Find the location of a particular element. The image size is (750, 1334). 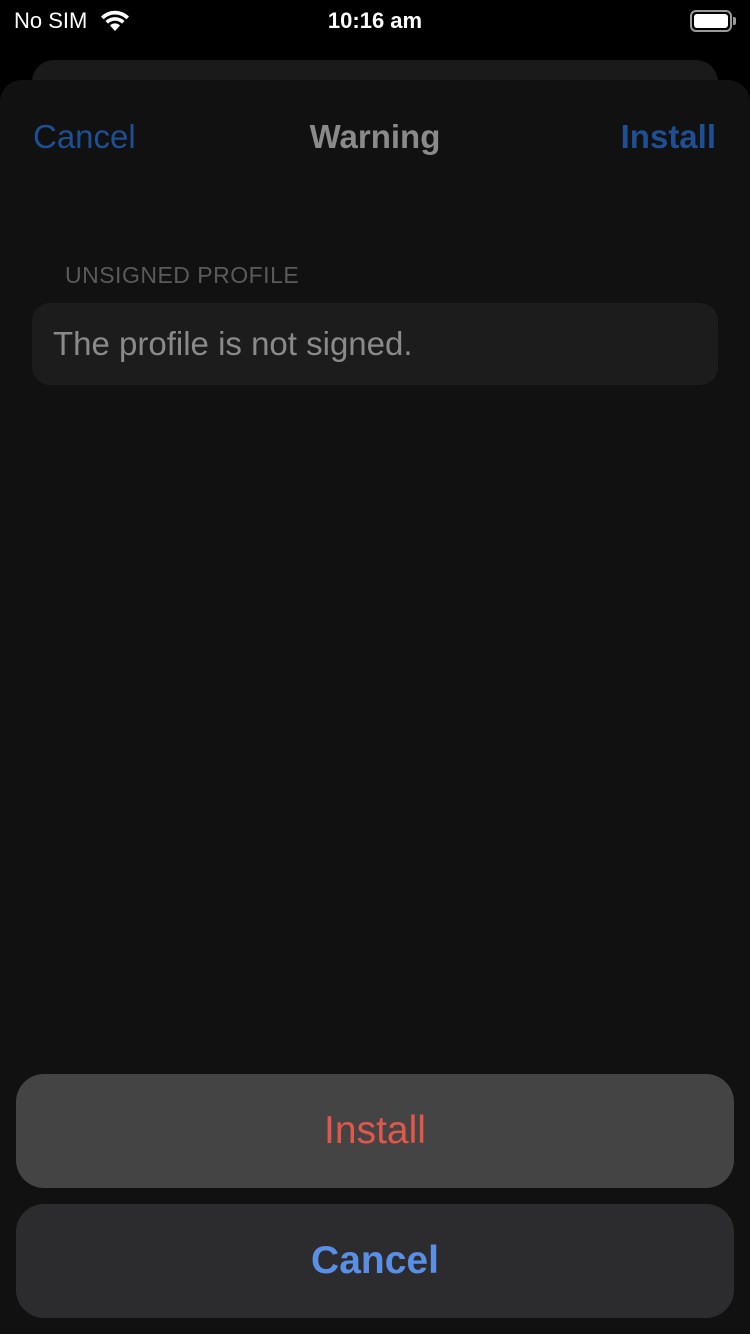

unsigned-profile-card: The profile is not signed. is located at coordinates (375, 344).